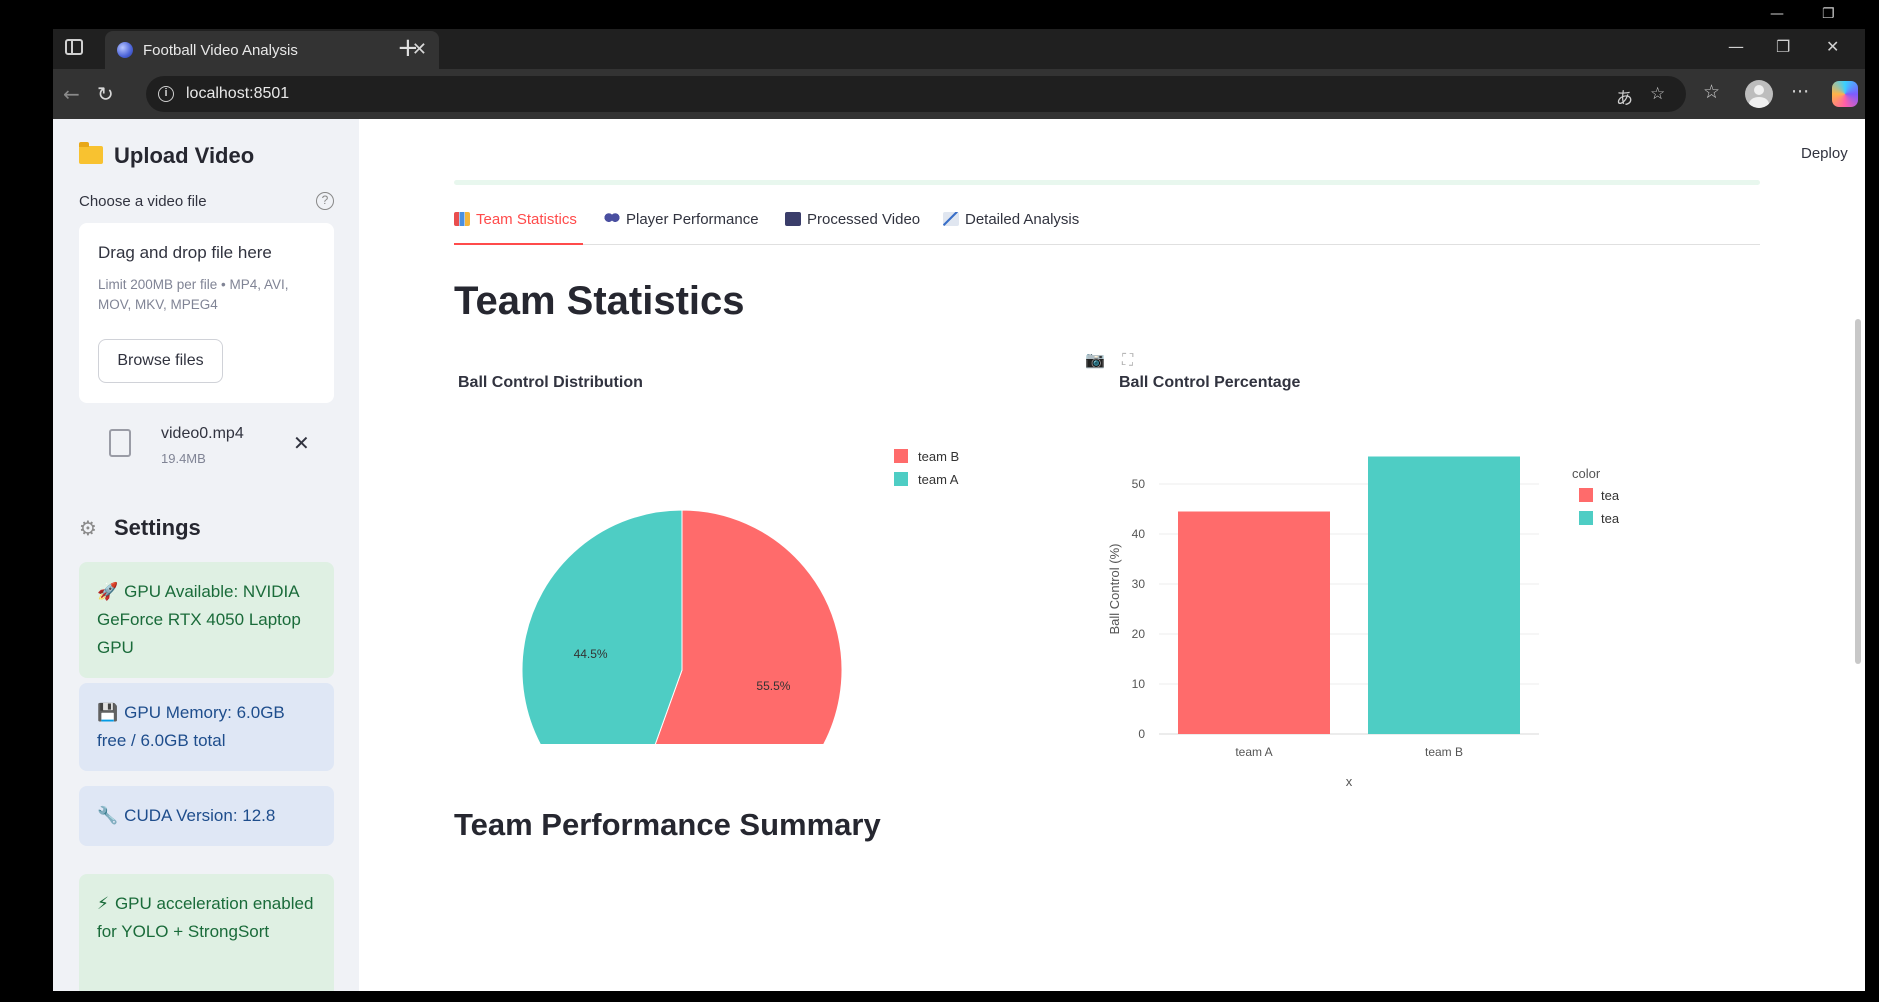 The image size is (1879, 1002). Describe the element at coordinates (793, 219) in the screenshot. I see `film-icon` at that location.